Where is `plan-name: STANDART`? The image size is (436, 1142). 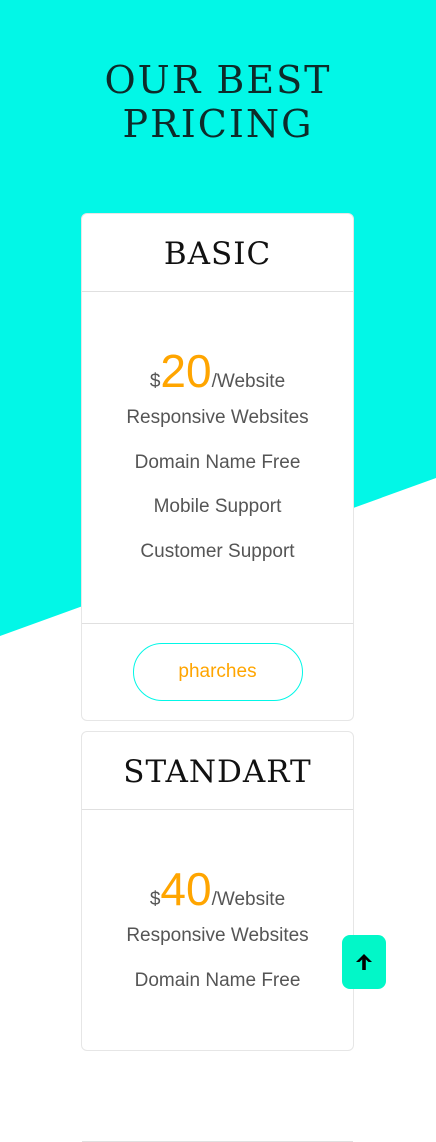
plan-name: STANDART is located at coordinates (217, 771).